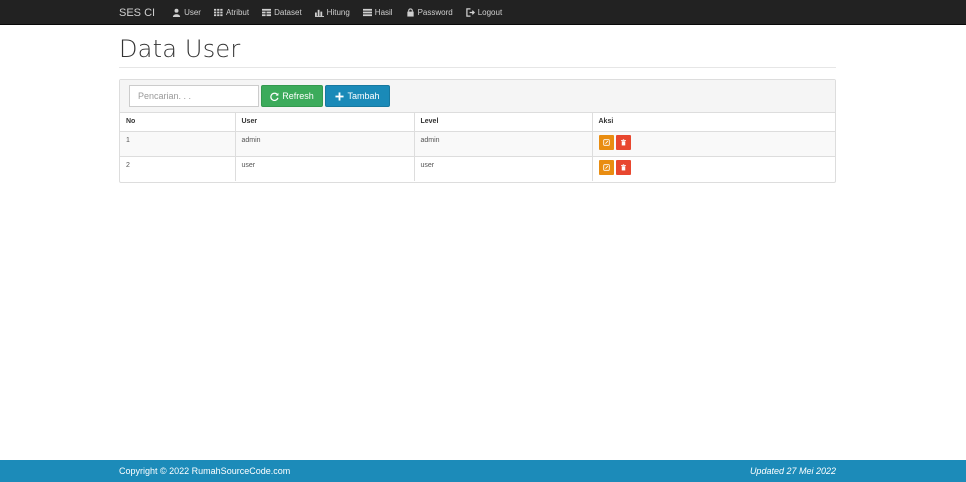 This screenshot has height=482, width=966. Describe the element at coordinates (218, 12) in the screenshot. I see `grid-icon` at that location.